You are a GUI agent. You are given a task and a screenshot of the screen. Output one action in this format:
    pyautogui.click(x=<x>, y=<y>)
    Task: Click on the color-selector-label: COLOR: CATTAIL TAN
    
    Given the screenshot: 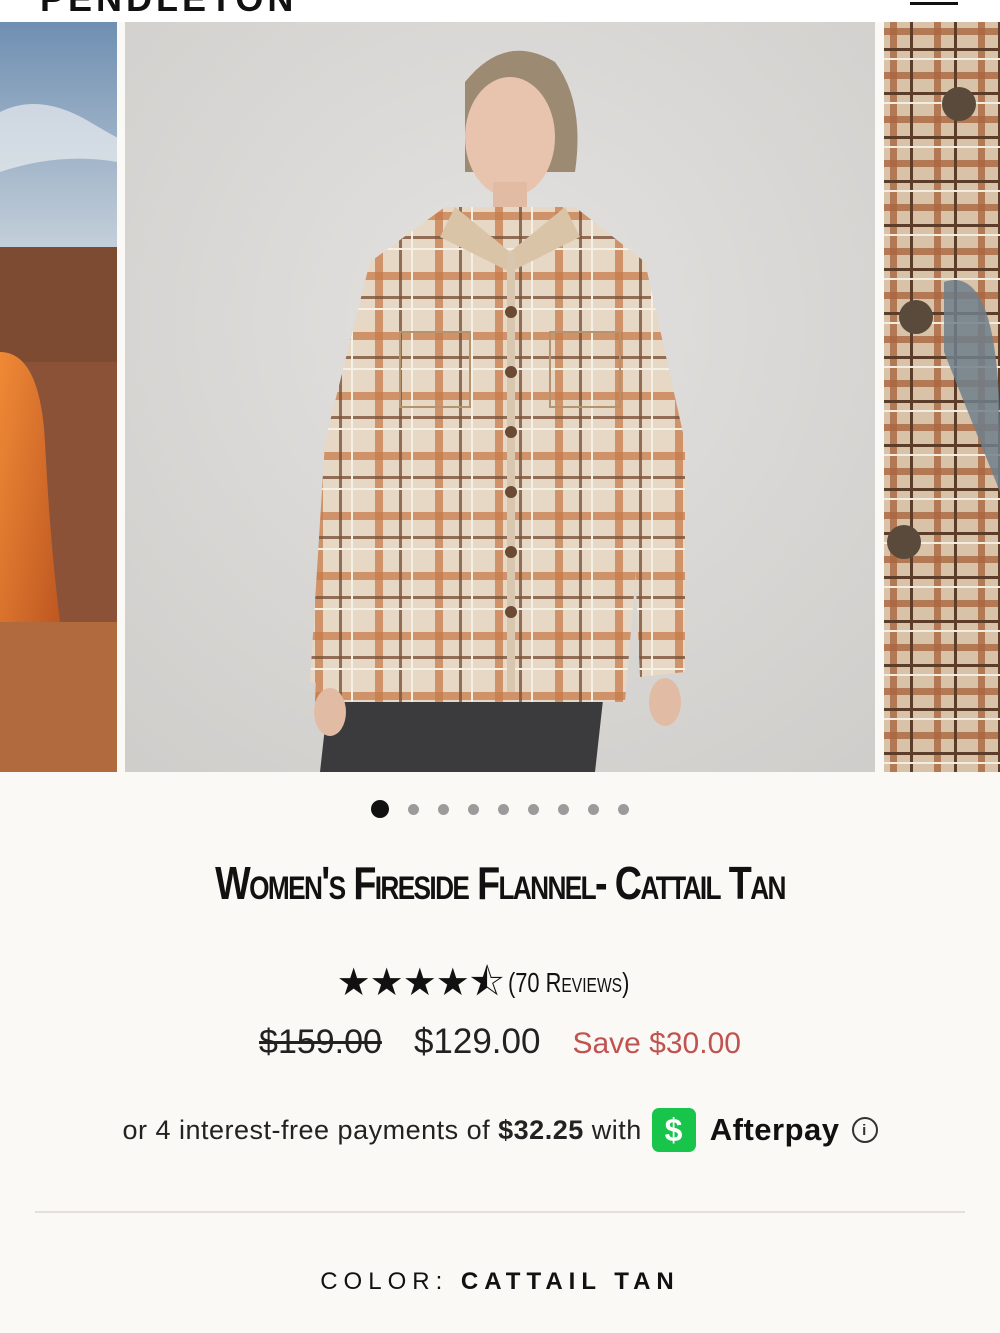 What is the action you would take?
    pyautogui.click(x=500, y=1282)
    